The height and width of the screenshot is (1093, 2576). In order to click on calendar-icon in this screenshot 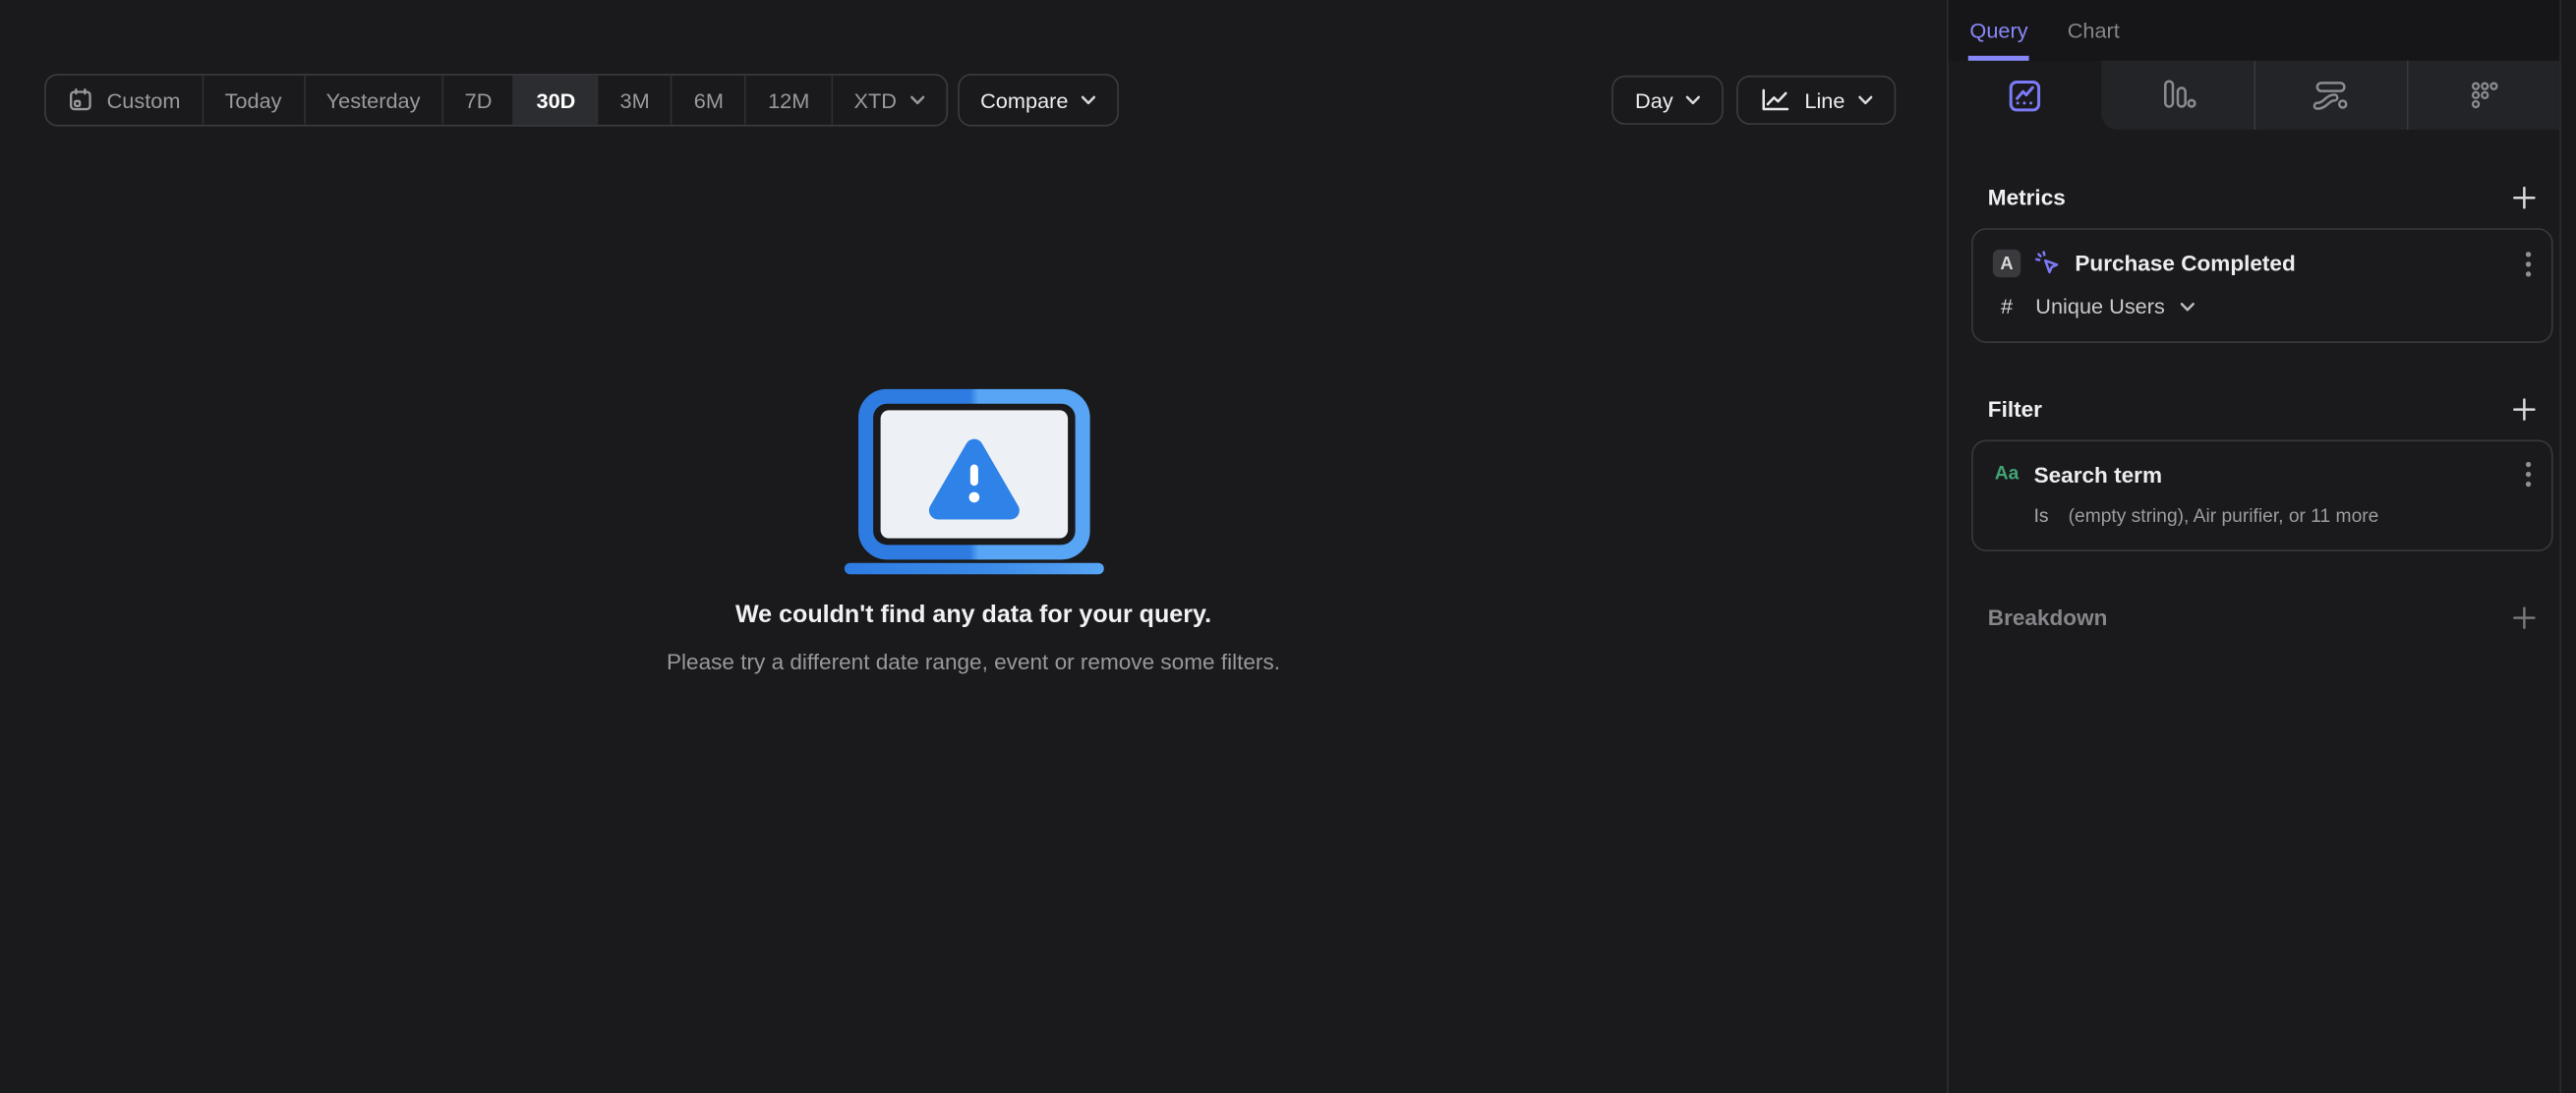, I will do `click(81, 99)`.